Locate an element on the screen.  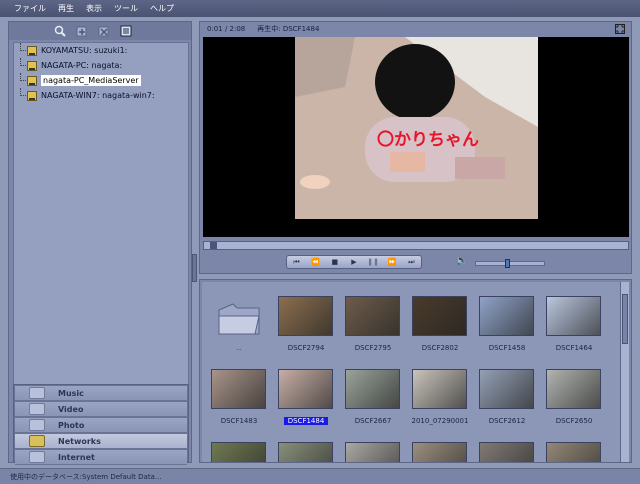
now-playing: 再生中: DSCF1484 is located at coordinates (288, 29).